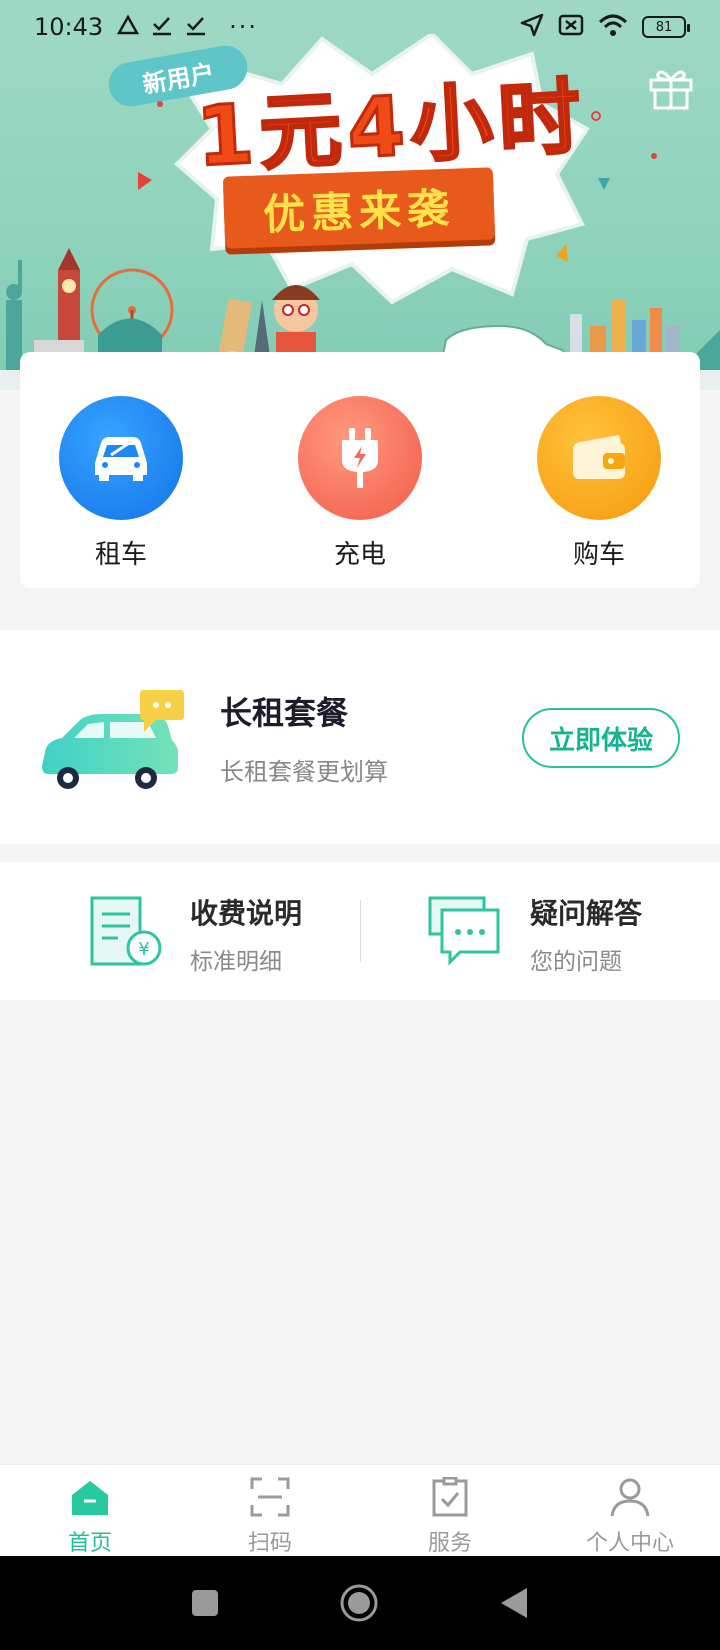 The height and width of the screenshot is (1650, 720). Describe the element at coordinates (205, 1603) in the screenshot. I see `recent-apps-icon` at that location.